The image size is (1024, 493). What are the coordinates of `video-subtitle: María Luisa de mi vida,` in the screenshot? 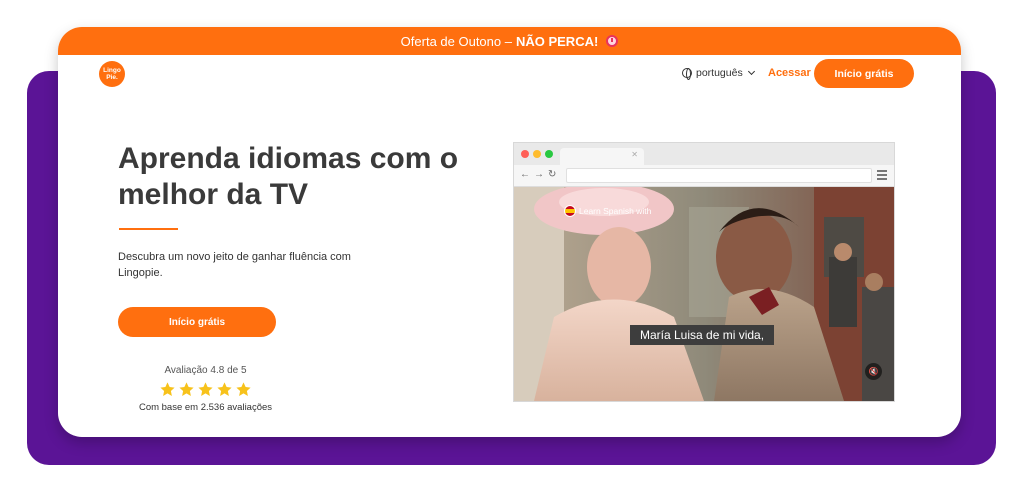 It's located at (702, 335).